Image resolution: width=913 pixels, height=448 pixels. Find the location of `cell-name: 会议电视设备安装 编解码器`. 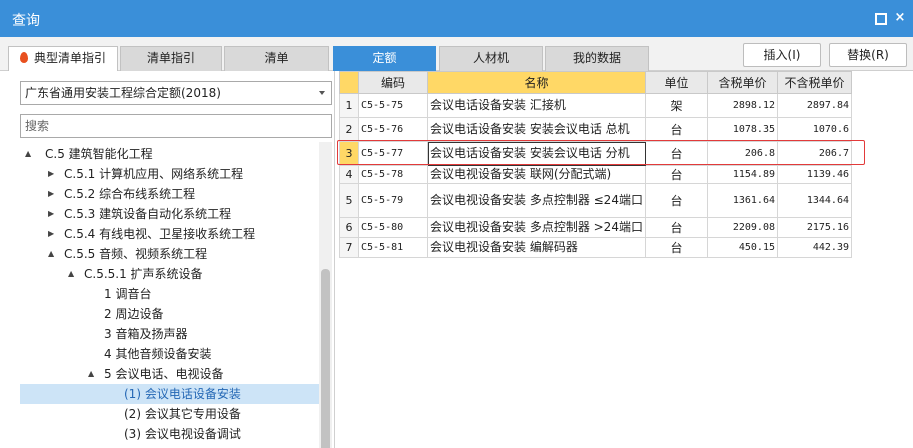

cell-name: 会议电视设备安装 编解码器 is located at coordinates (536, 247).